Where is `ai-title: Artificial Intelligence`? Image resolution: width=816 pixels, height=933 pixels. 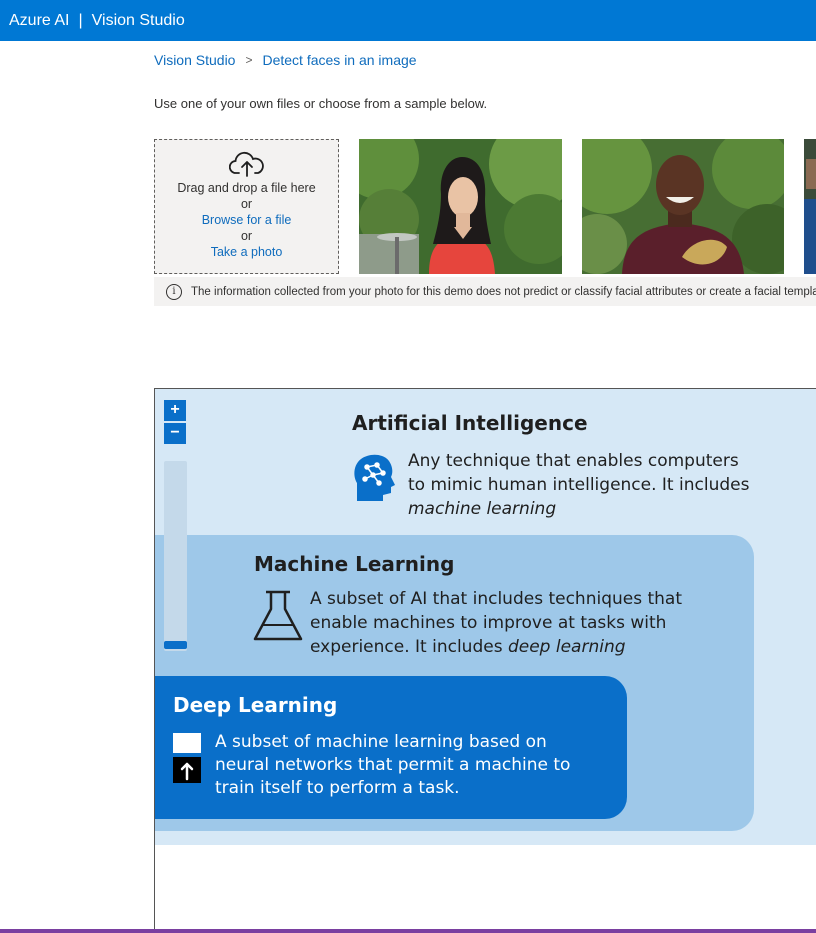 ai-title: Artificial Intelligence is located at coordinates (470, 423).